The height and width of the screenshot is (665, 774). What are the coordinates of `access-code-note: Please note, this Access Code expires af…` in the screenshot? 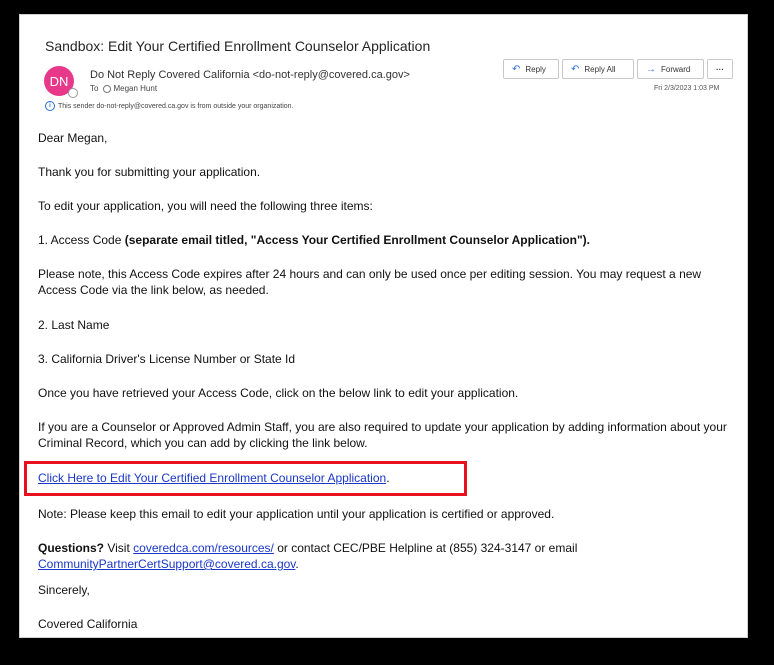 It's located at (370, 282).